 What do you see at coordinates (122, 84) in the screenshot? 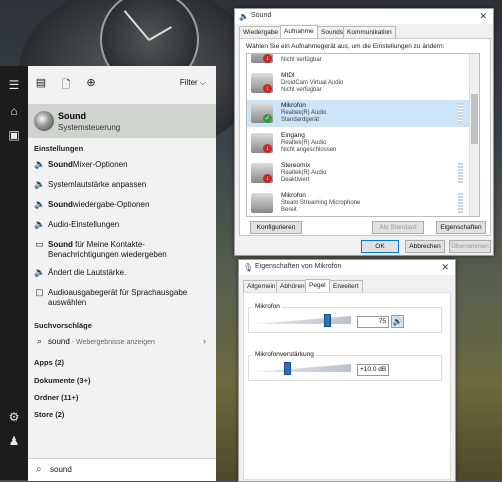
I see `search-panel-topbar: ▤ 🗋 ⊕ Filter ⌵` at bounding box center [122, 84].